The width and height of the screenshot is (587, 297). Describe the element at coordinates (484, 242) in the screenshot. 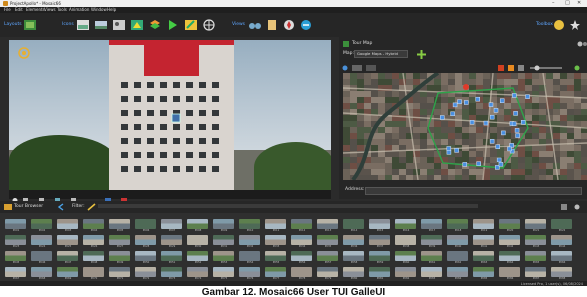

I see `thumbnail-item: P041` at that location.